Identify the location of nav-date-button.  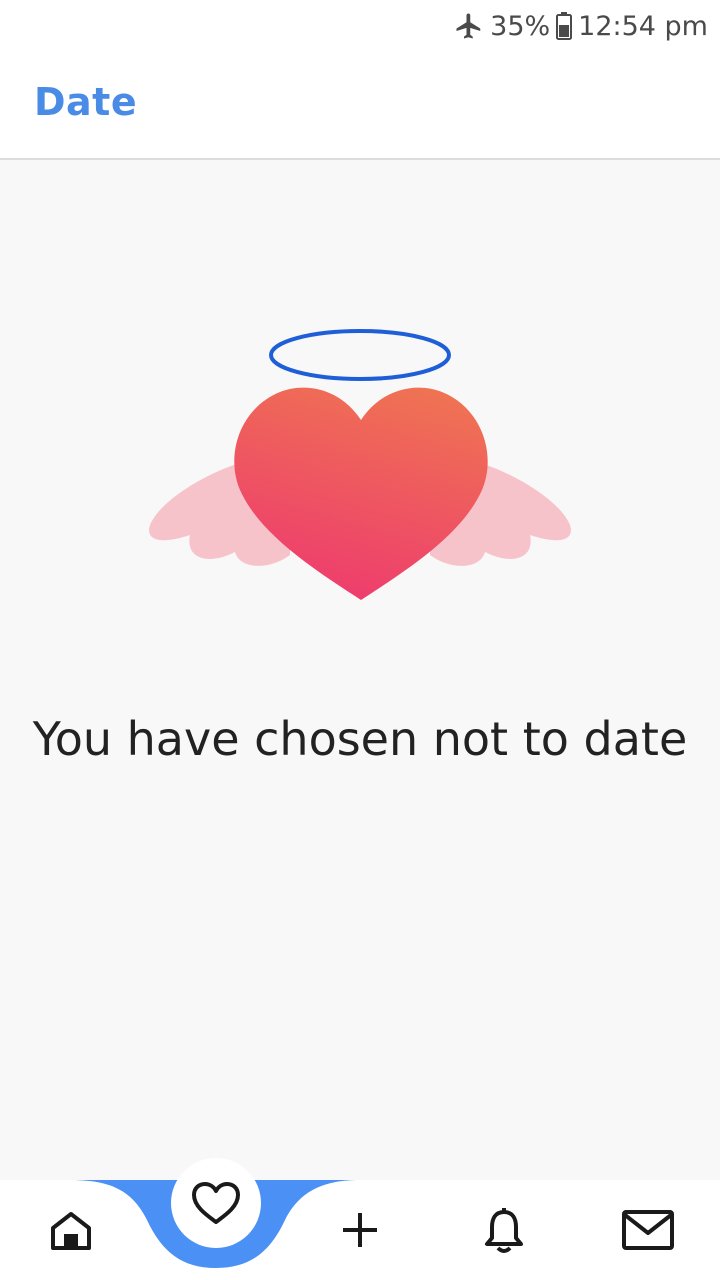
(216, 1203).